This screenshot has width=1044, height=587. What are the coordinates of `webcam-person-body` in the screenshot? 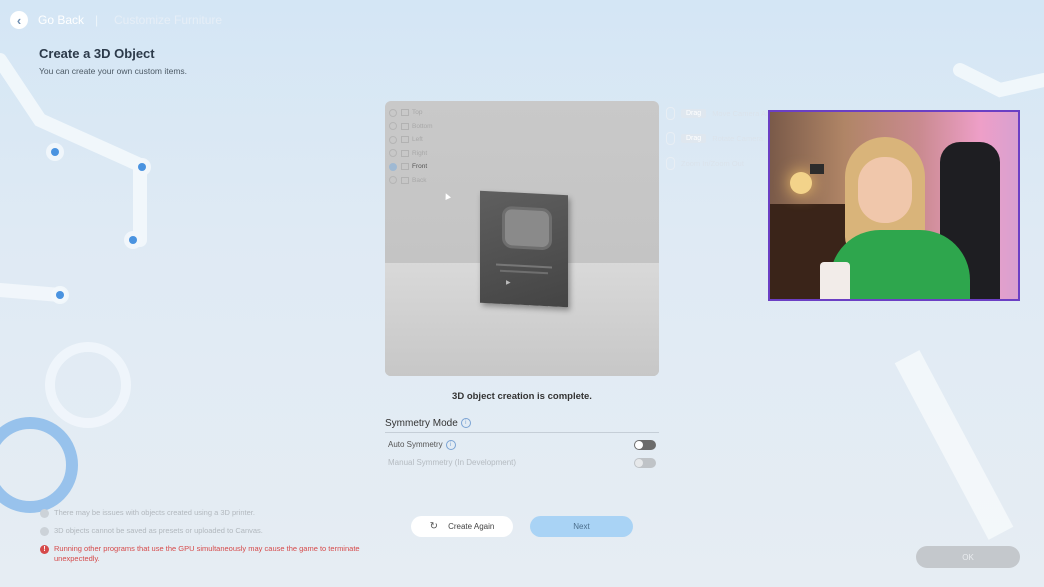 It's located at (900, 264).